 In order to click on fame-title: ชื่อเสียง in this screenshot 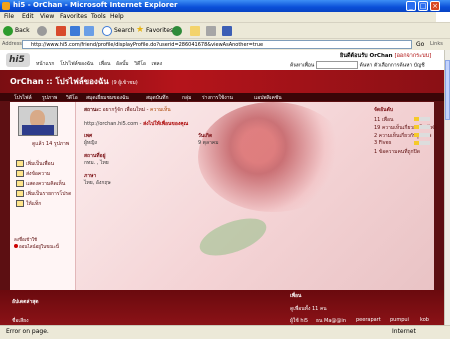, I will do `click(20, 321)`.